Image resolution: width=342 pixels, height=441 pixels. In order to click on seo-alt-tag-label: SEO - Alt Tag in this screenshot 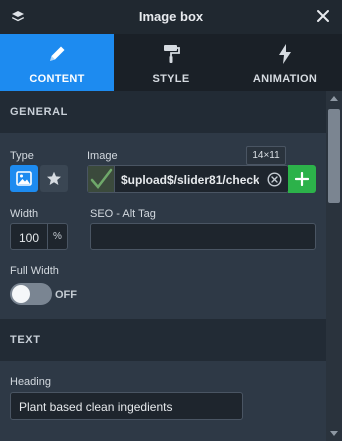, I will do `click(123, 214)`.